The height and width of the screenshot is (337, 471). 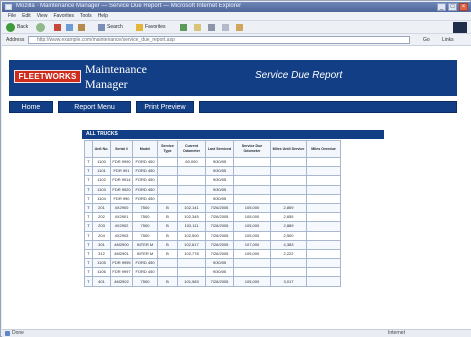 I want to click on table-cell: 4M2902, so click(x=121, y=281).